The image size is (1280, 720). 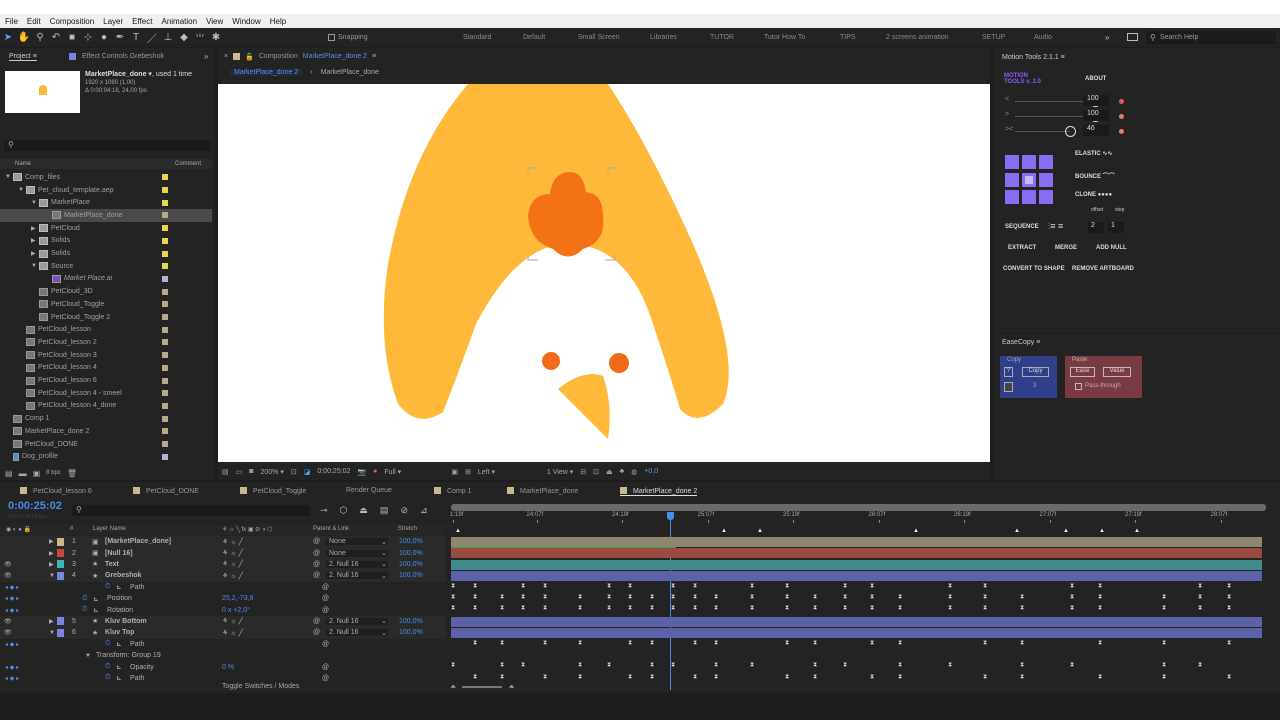 I want to click on draft-3d-icon: ⬡, so click(x=344, y=510).